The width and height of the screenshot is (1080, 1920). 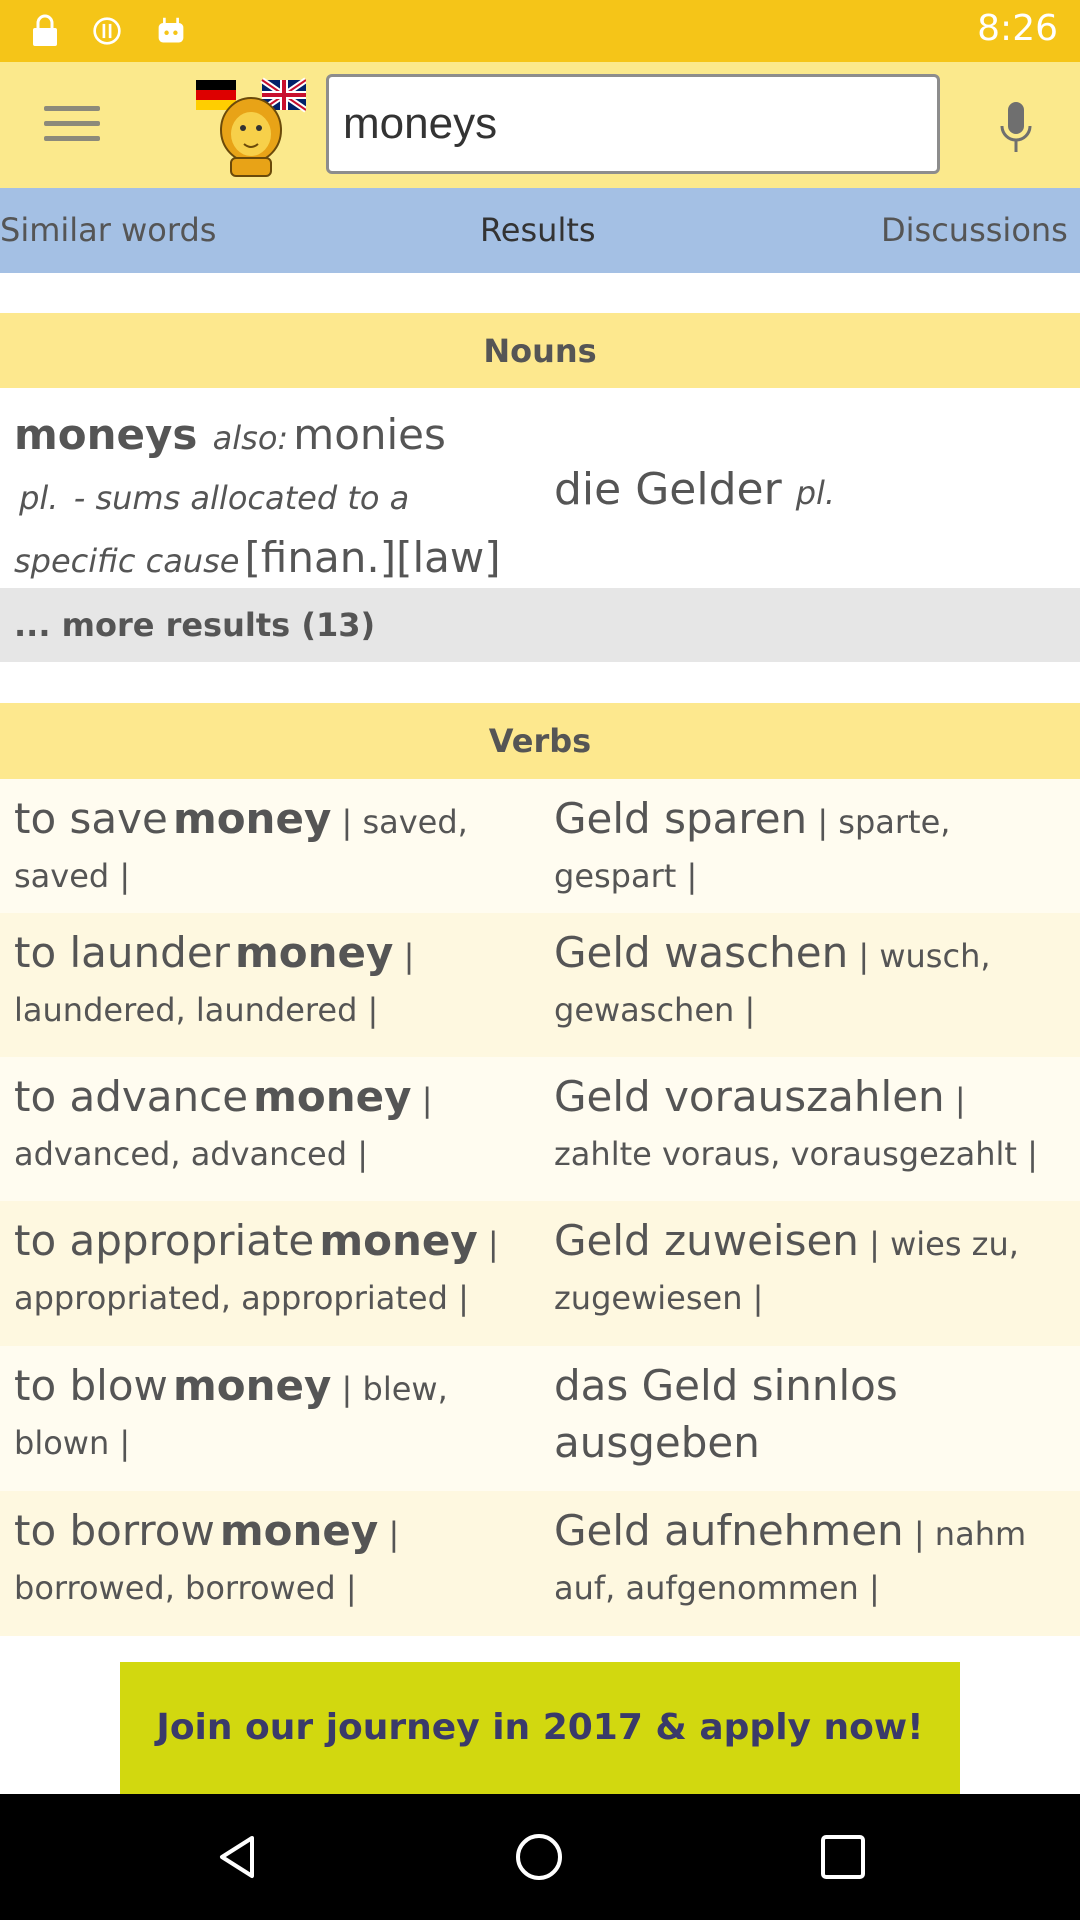 I want to click on verb-phrase: to launder, so click(x=122, y=952).